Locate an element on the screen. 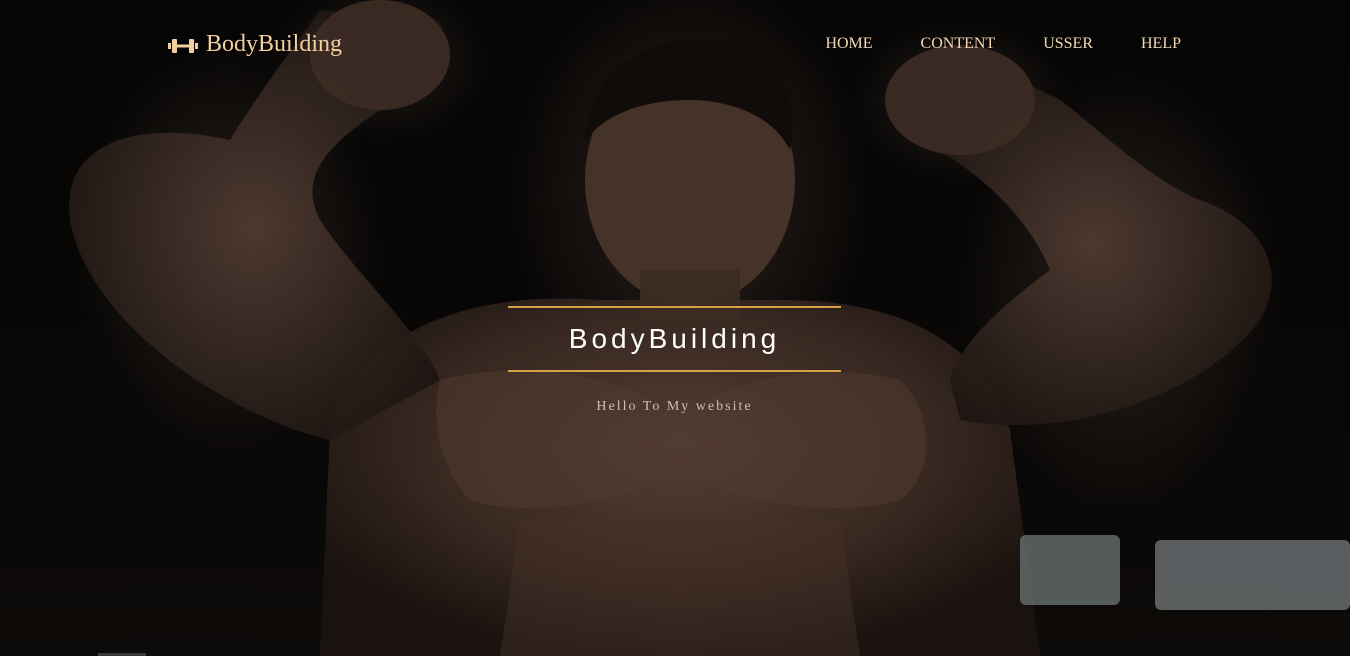  nav-item-help: HELP is located at coordinates (1161, 44).